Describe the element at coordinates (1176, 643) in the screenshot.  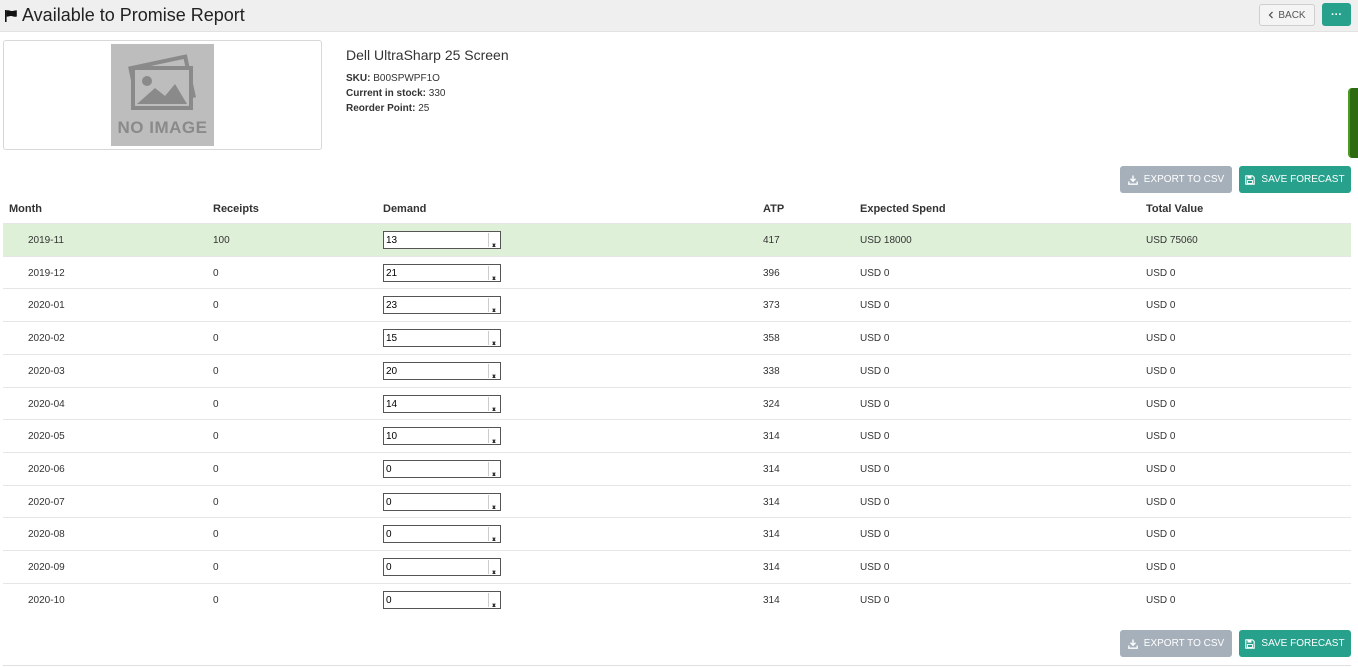
I see `export-csv-button-bottom: EXPORT TO CSV` at that location.